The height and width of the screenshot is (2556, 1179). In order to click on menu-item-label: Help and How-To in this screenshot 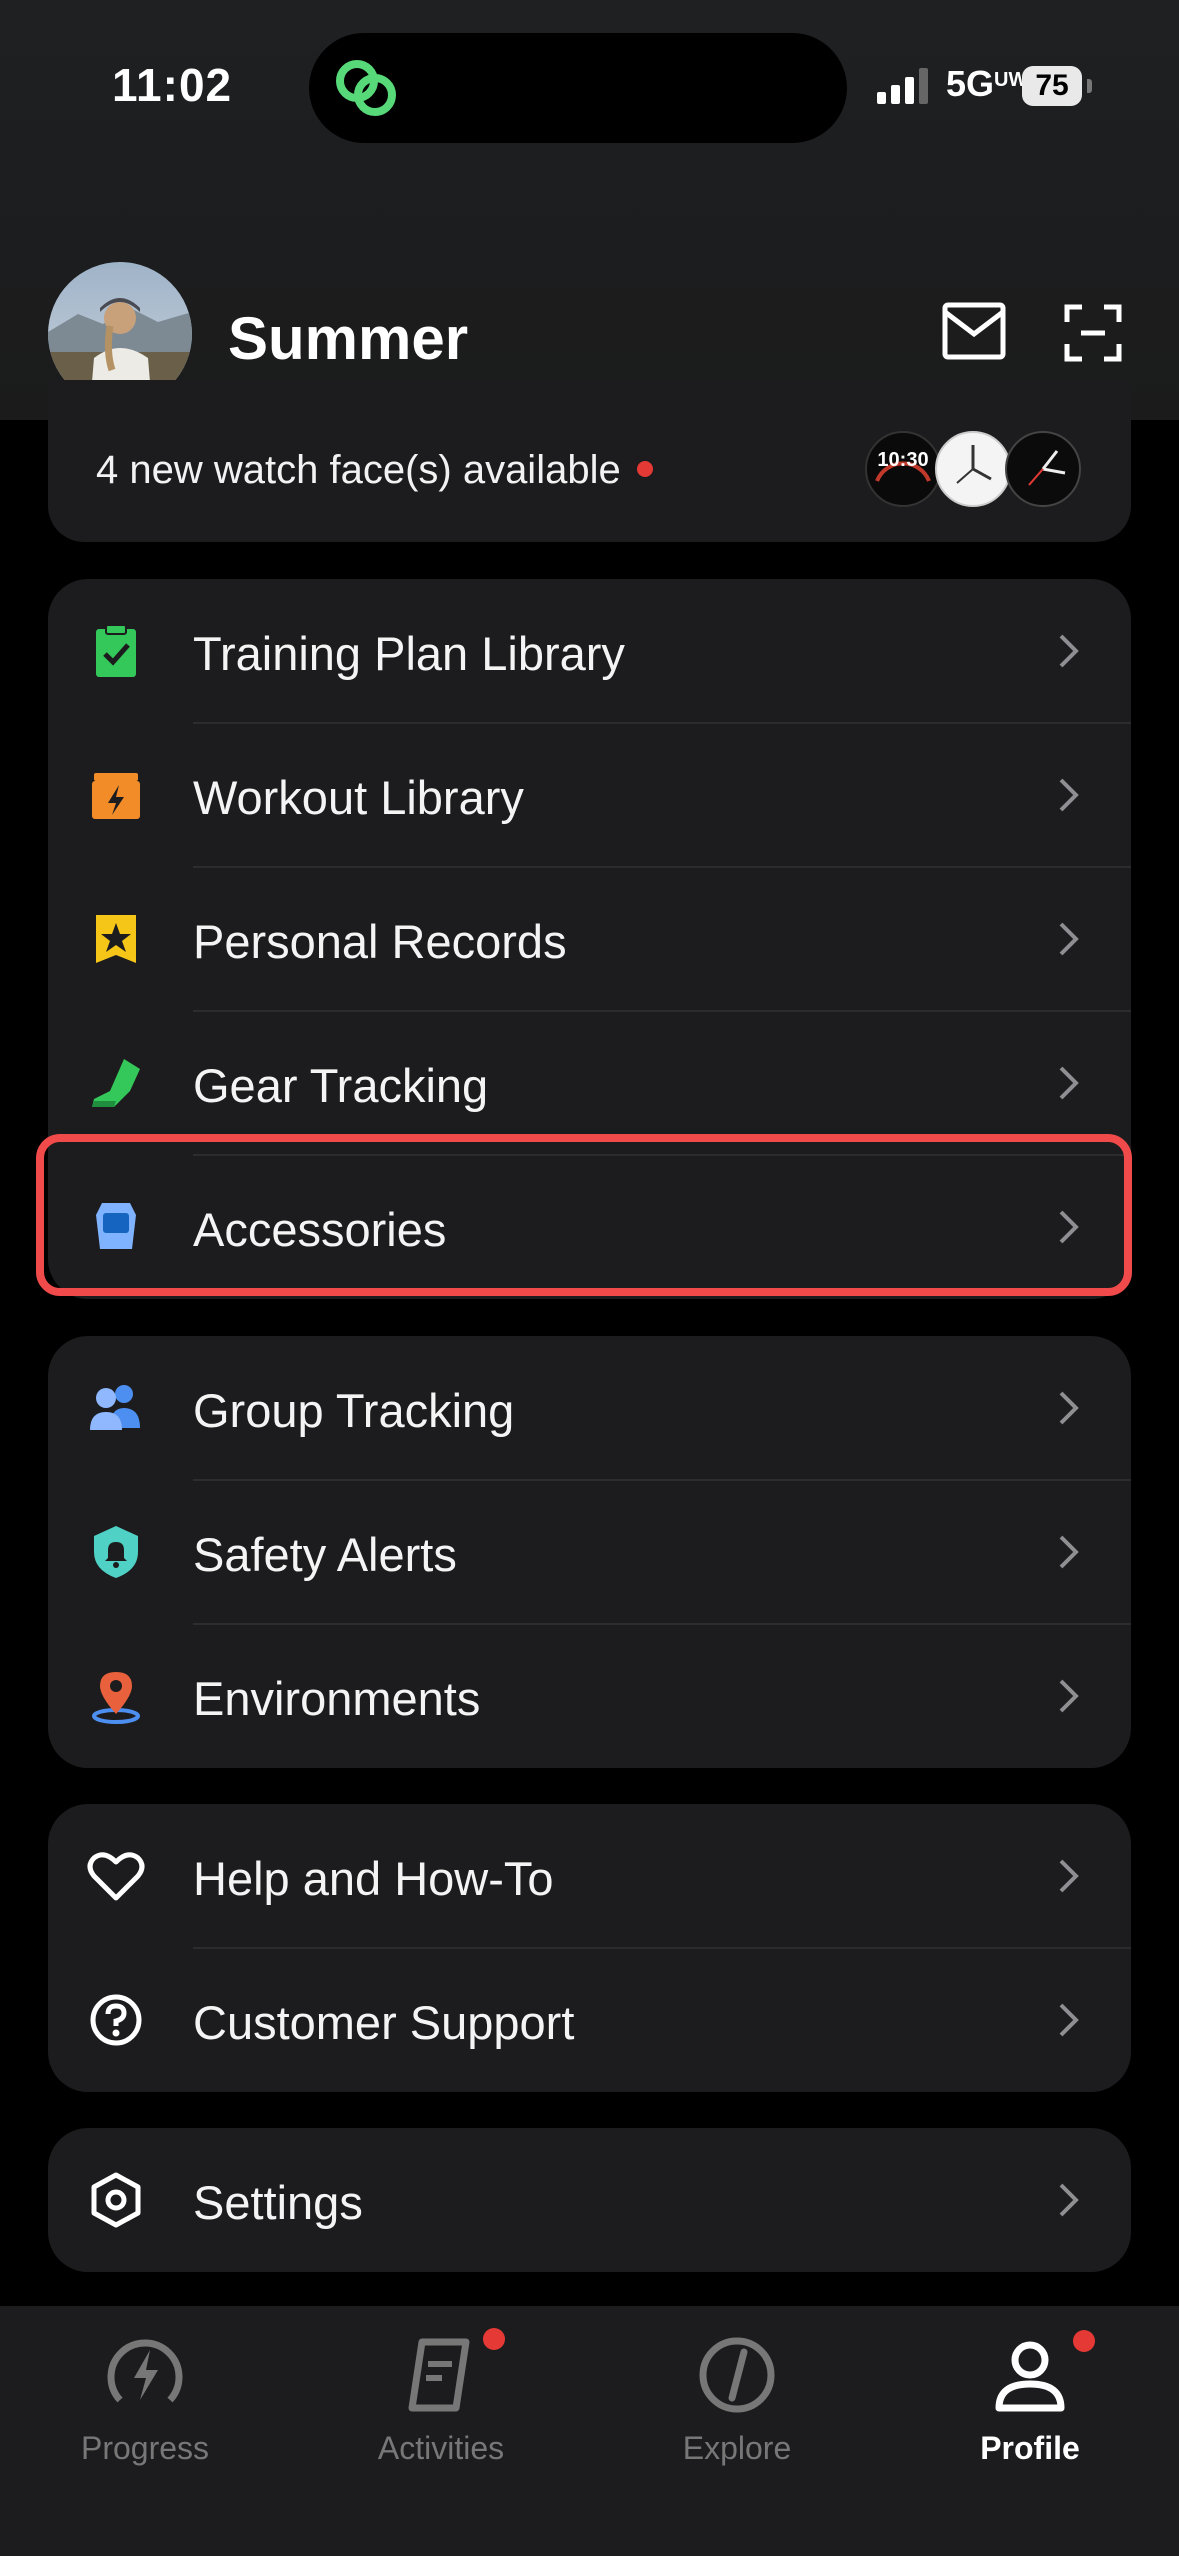, I will do `click(373, 1878)`.